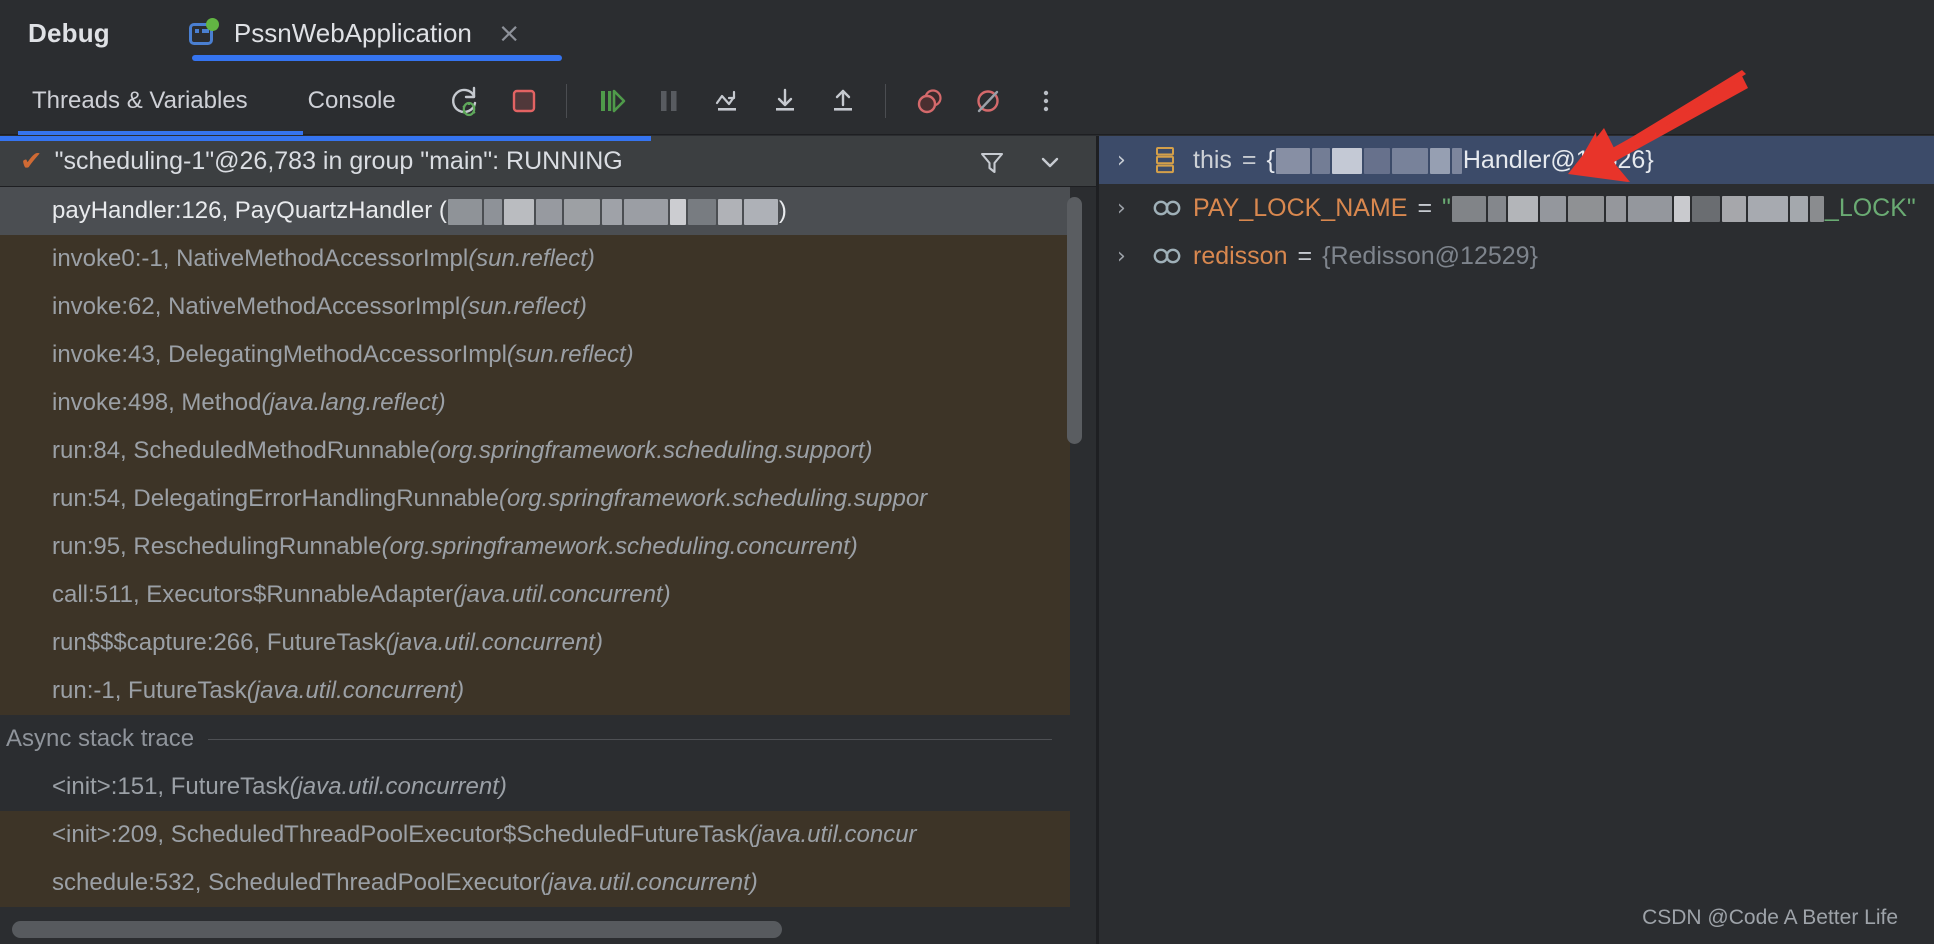  What do you see at coordinates (279, 354) in the screenshot?
I see `stack-frame-method: invoke:43, DelegatingMethodAccessorImpl` at bounding box center [279, 354].